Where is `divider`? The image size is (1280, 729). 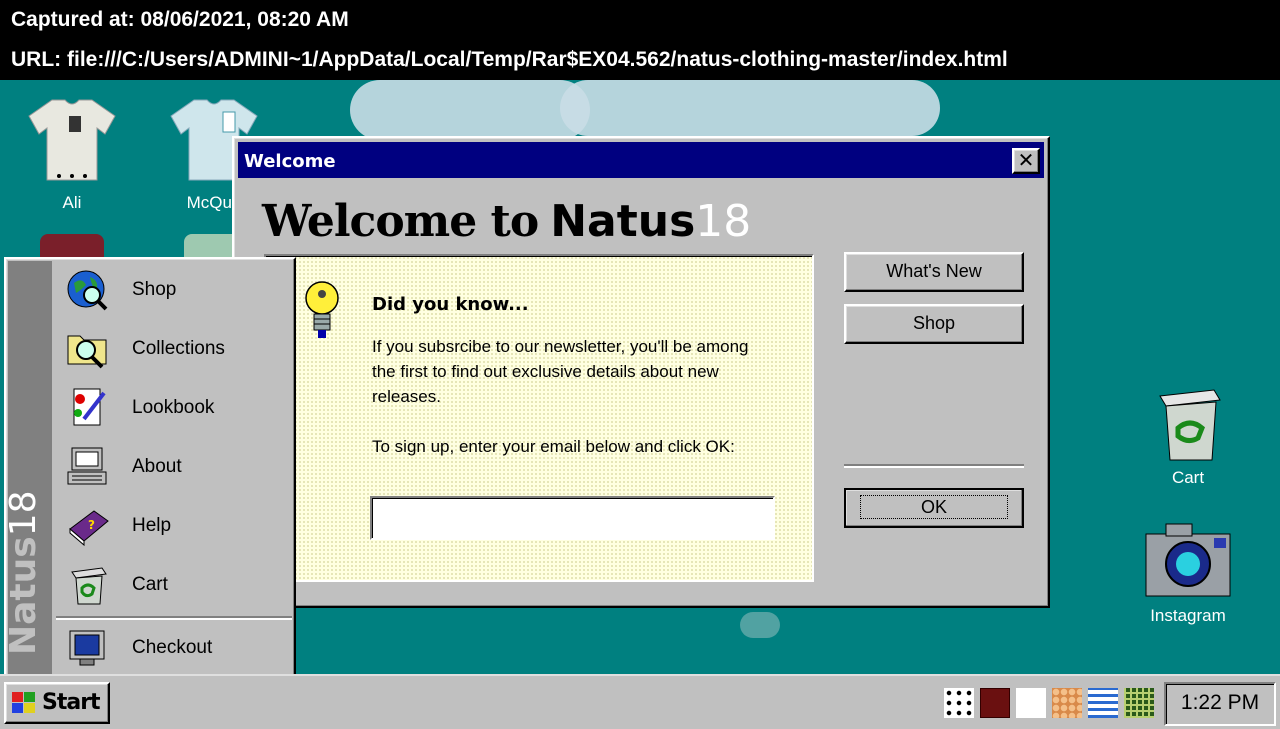
divider is located at coordinates (934, 466).